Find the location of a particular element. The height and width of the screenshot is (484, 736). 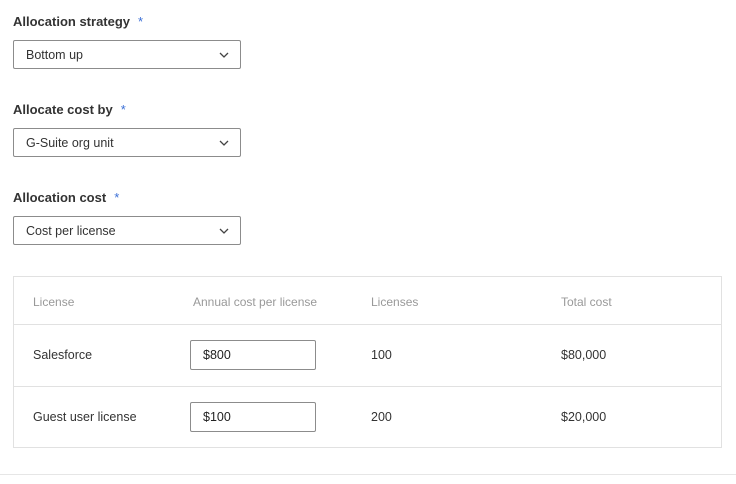

section-divider is located at coordinates (368, 474).